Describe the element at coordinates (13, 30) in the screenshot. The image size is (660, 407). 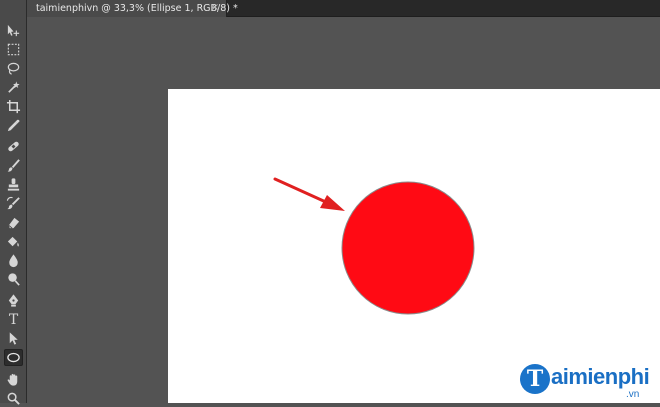
I see `move-tool-icon` at that location.